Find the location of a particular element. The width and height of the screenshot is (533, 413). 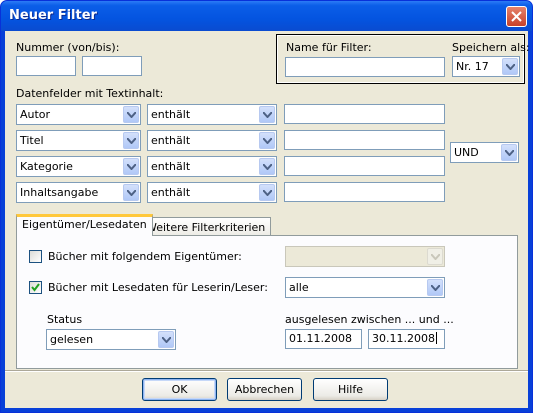

save-as-combo: Nr. 17 is located at coordinates (486, 66).